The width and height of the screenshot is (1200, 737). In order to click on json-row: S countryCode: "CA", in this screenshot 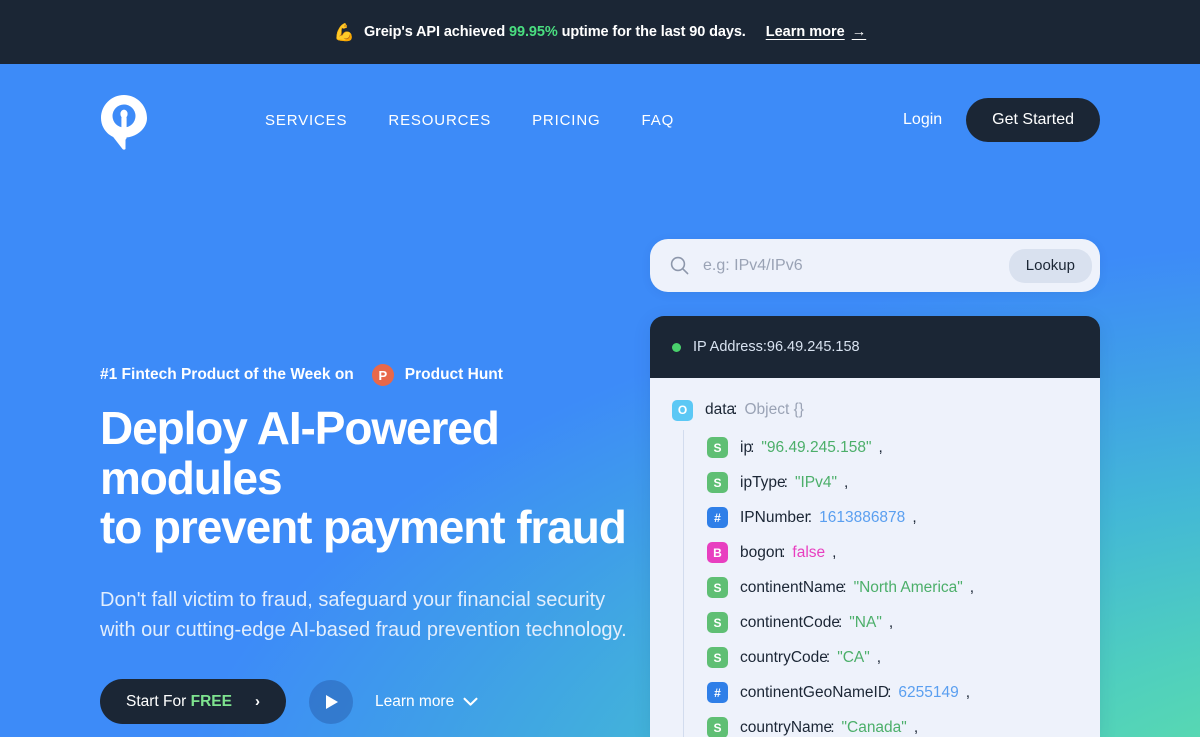, I will do `click(903, 657)`.